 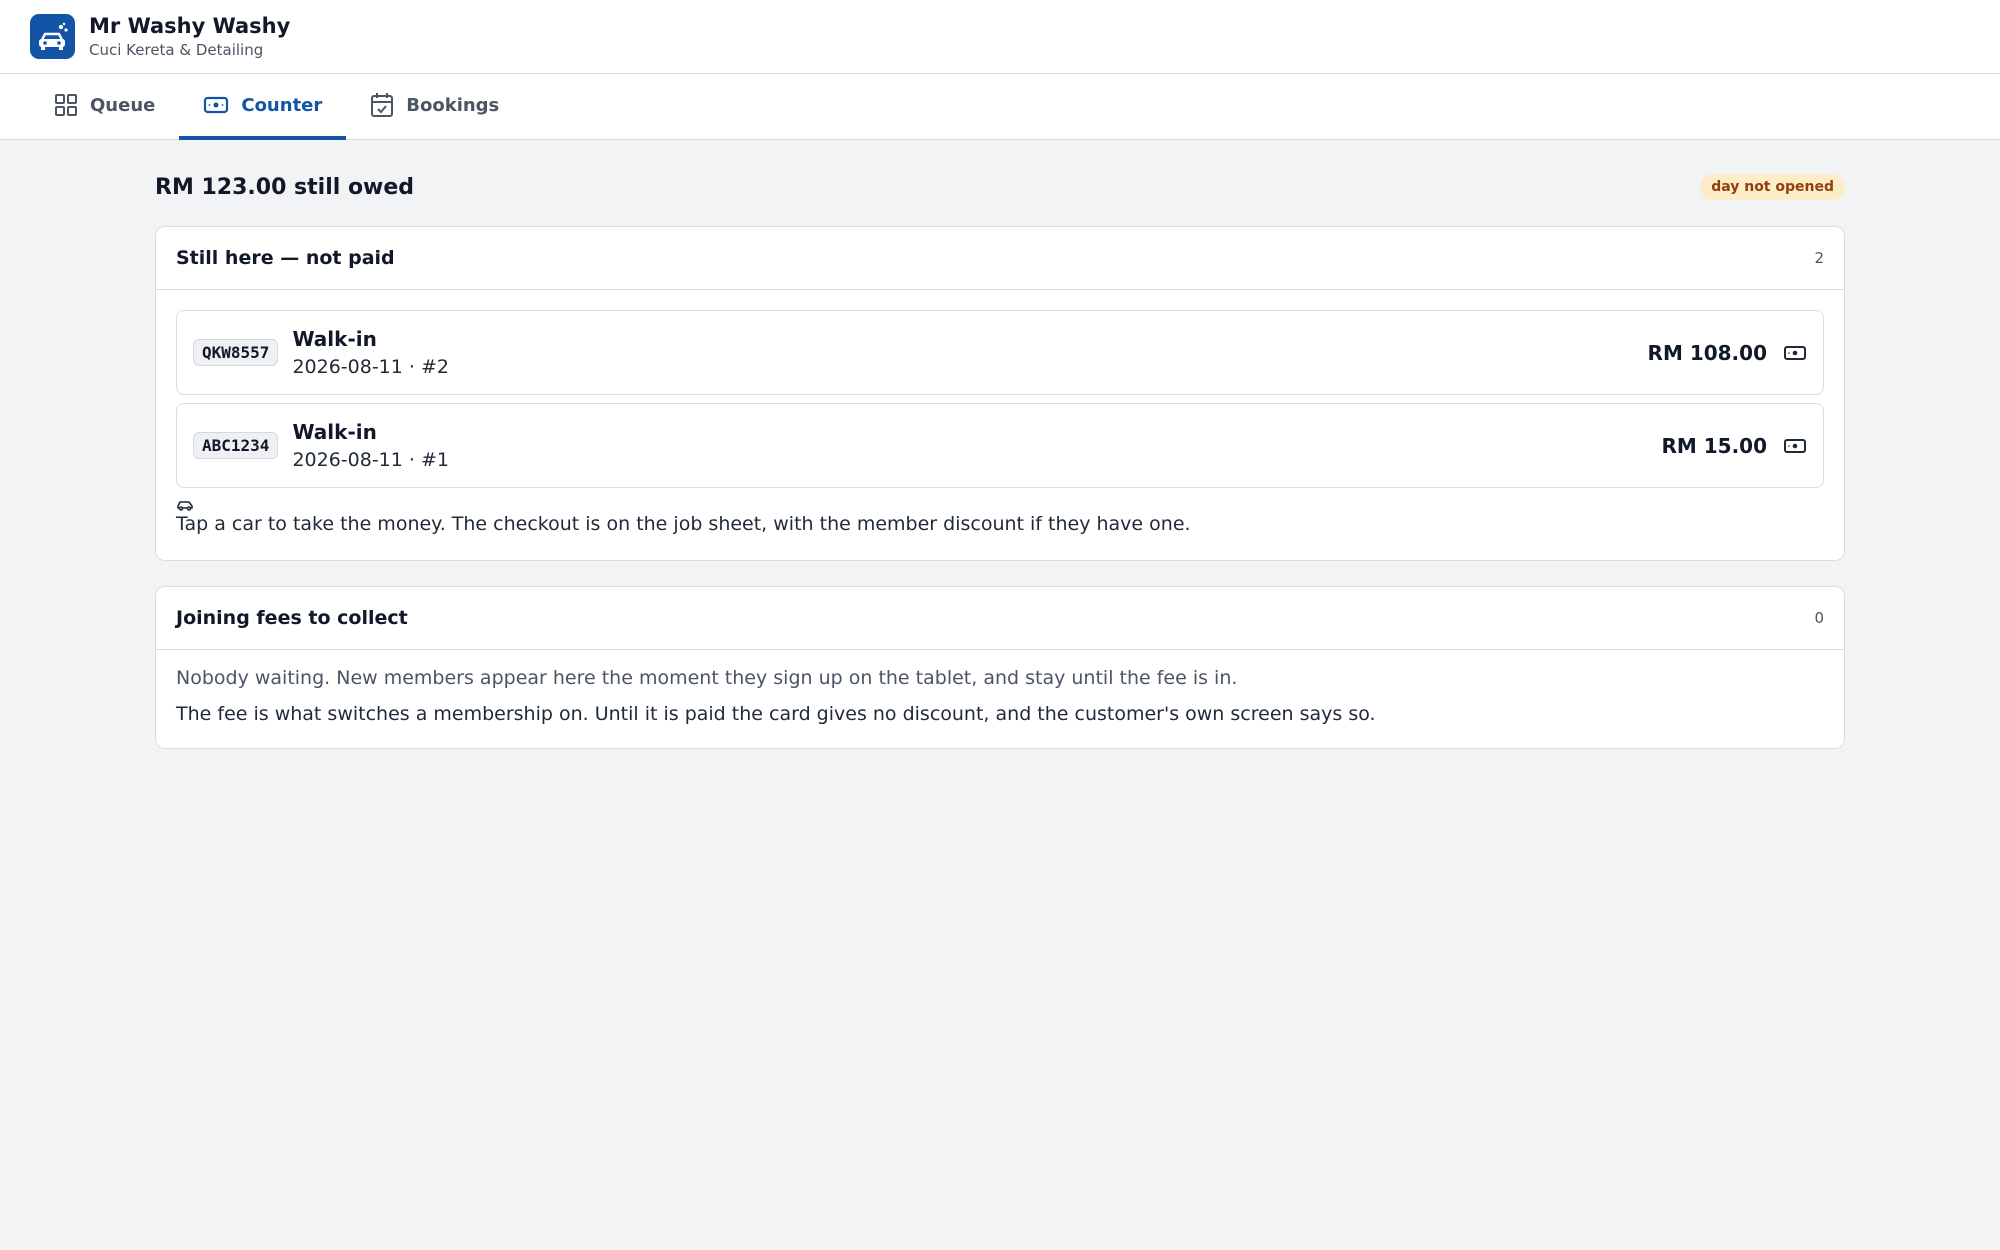 What do you see at coordinates (1772, 187) in the screenshot?
I see `status-badge: day not opened` at bounding box center [1772, 187].